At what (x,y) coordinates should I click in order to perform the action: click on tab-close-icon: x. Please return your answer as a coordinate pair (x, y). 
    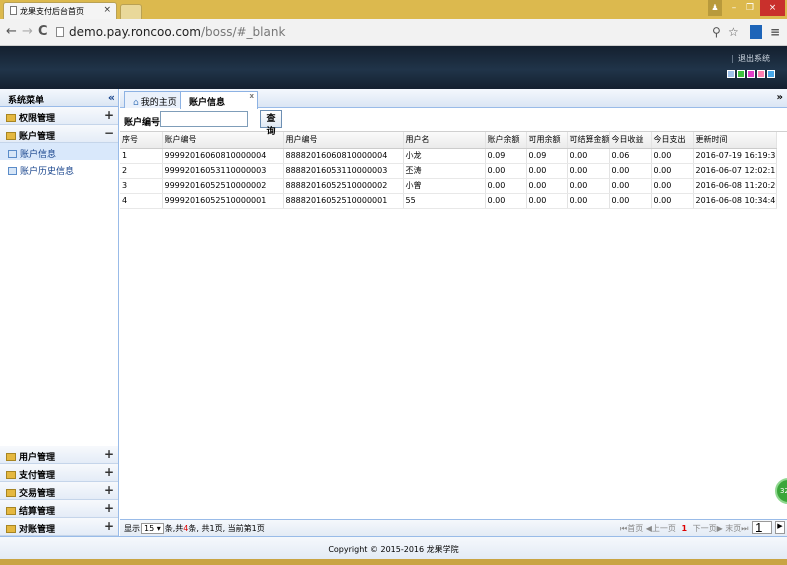
    Looking at the image, I should click on (251, 96).